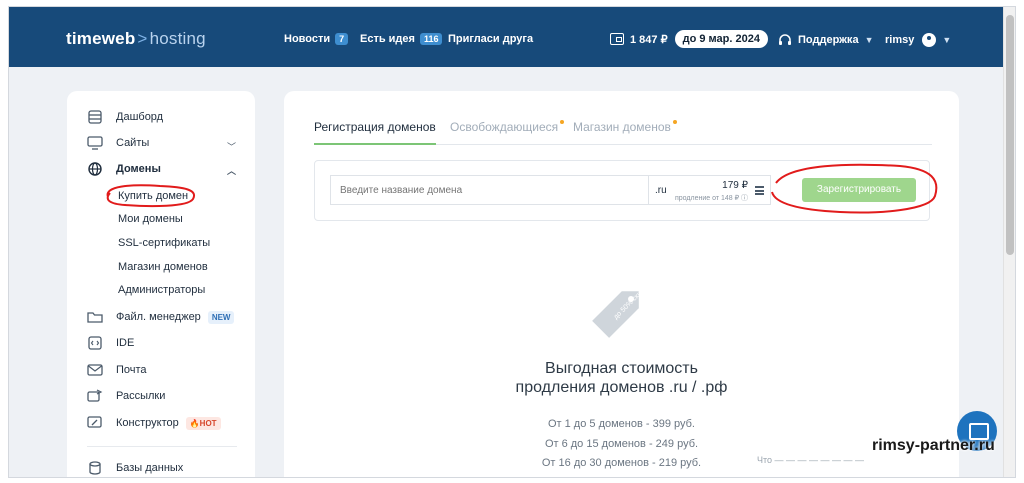 This screenshot has height=483, width=1024. Describe the element at coordinates (933, 445) in the screenshot. I see `watermark: rimsy-partner.ru` at that location.